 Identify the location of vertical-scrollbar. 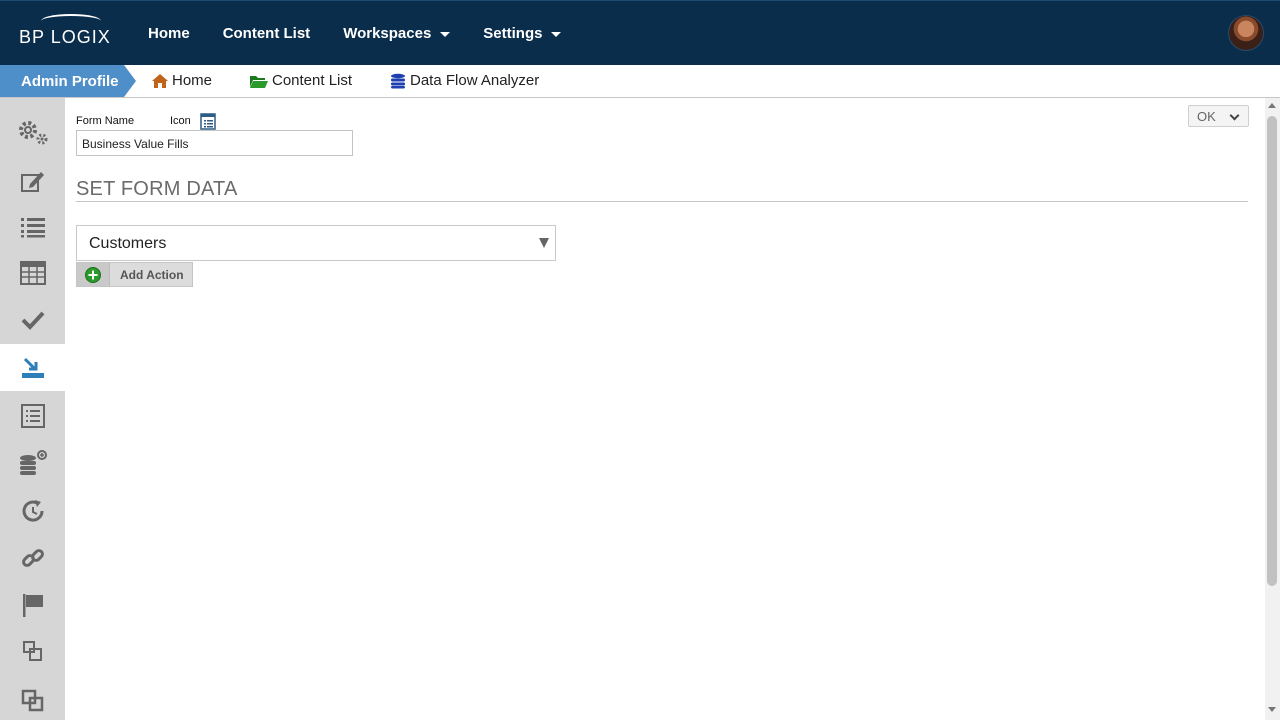
(1272, 409).